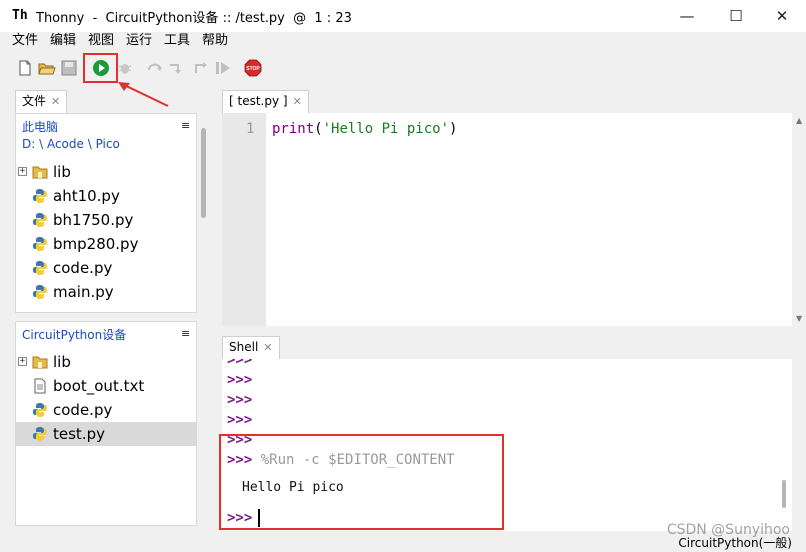 The width and height of the screenshot is (806, 552). I want to click on line-number-gutter: 1, so click(244, 219).